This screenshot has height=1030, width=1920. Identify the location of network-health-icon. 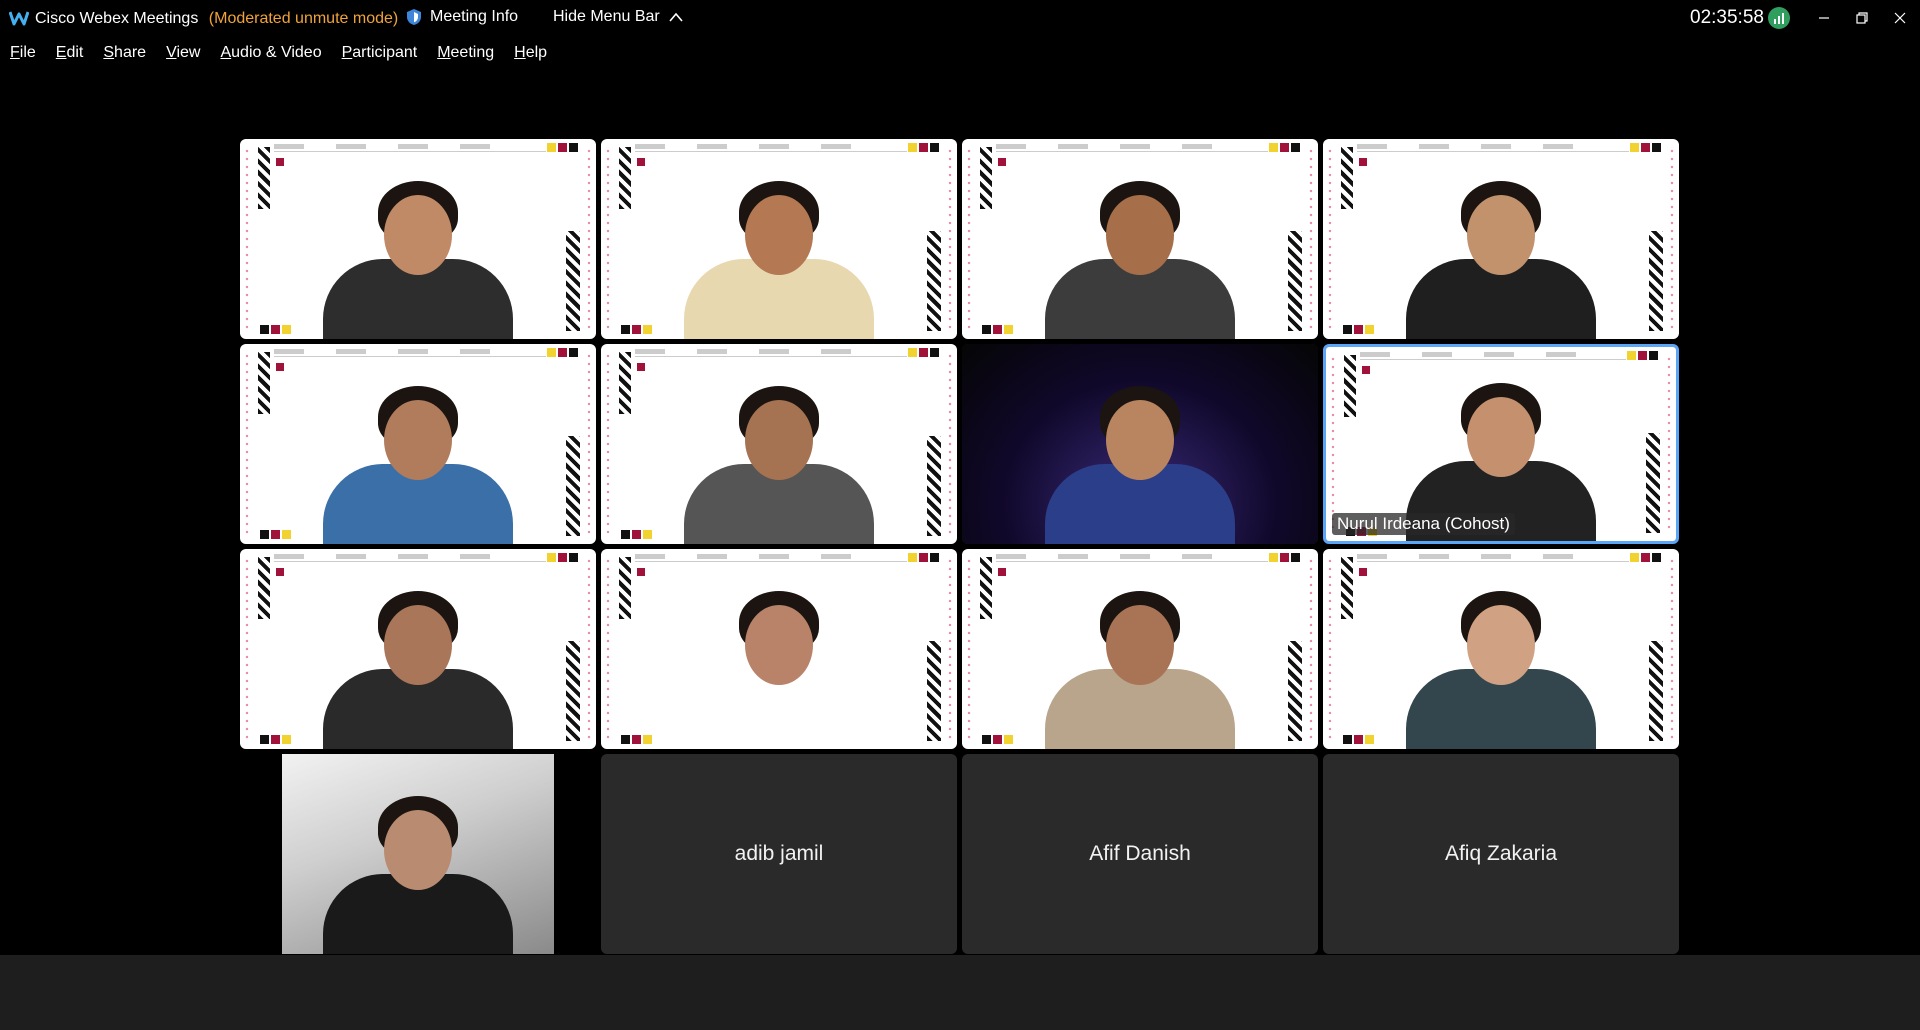
(1779, 18).